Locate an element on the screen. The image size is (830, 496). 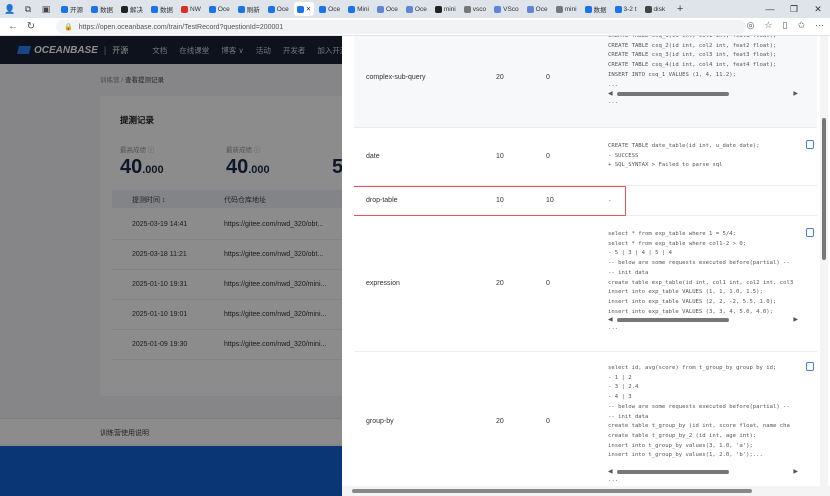
toolbar-right: ◎ ☆ ▯ ✩ ··· is located at coordinates (785, 25).